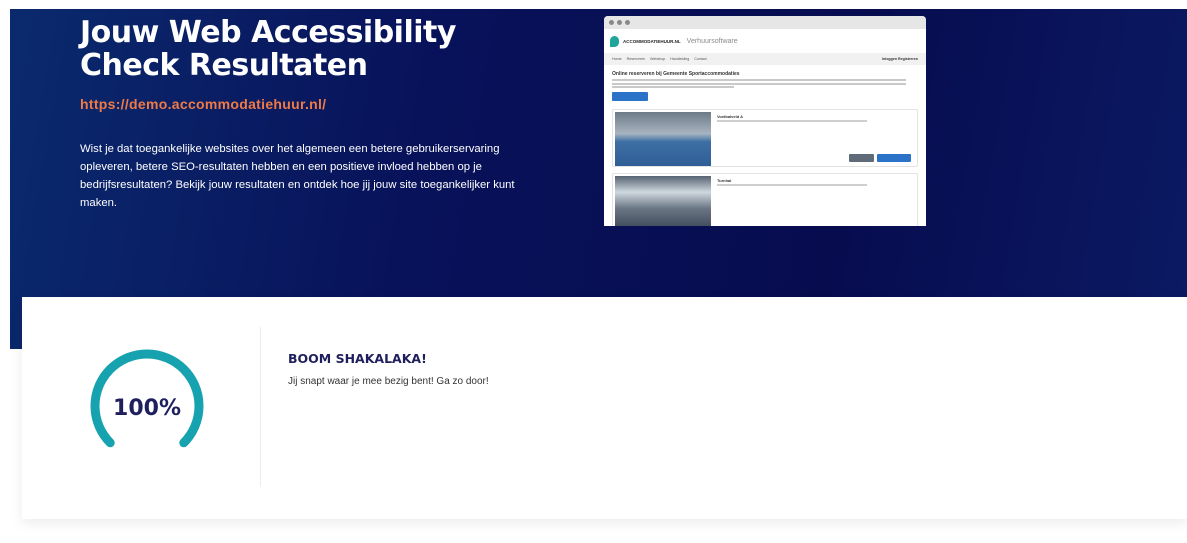 The height and width of the screenshot is (543, 1187). What do you see at coordinates (617, 59) in the screenshot?
I see `preview-nav-item: Home` at bounding box center [617, 59].